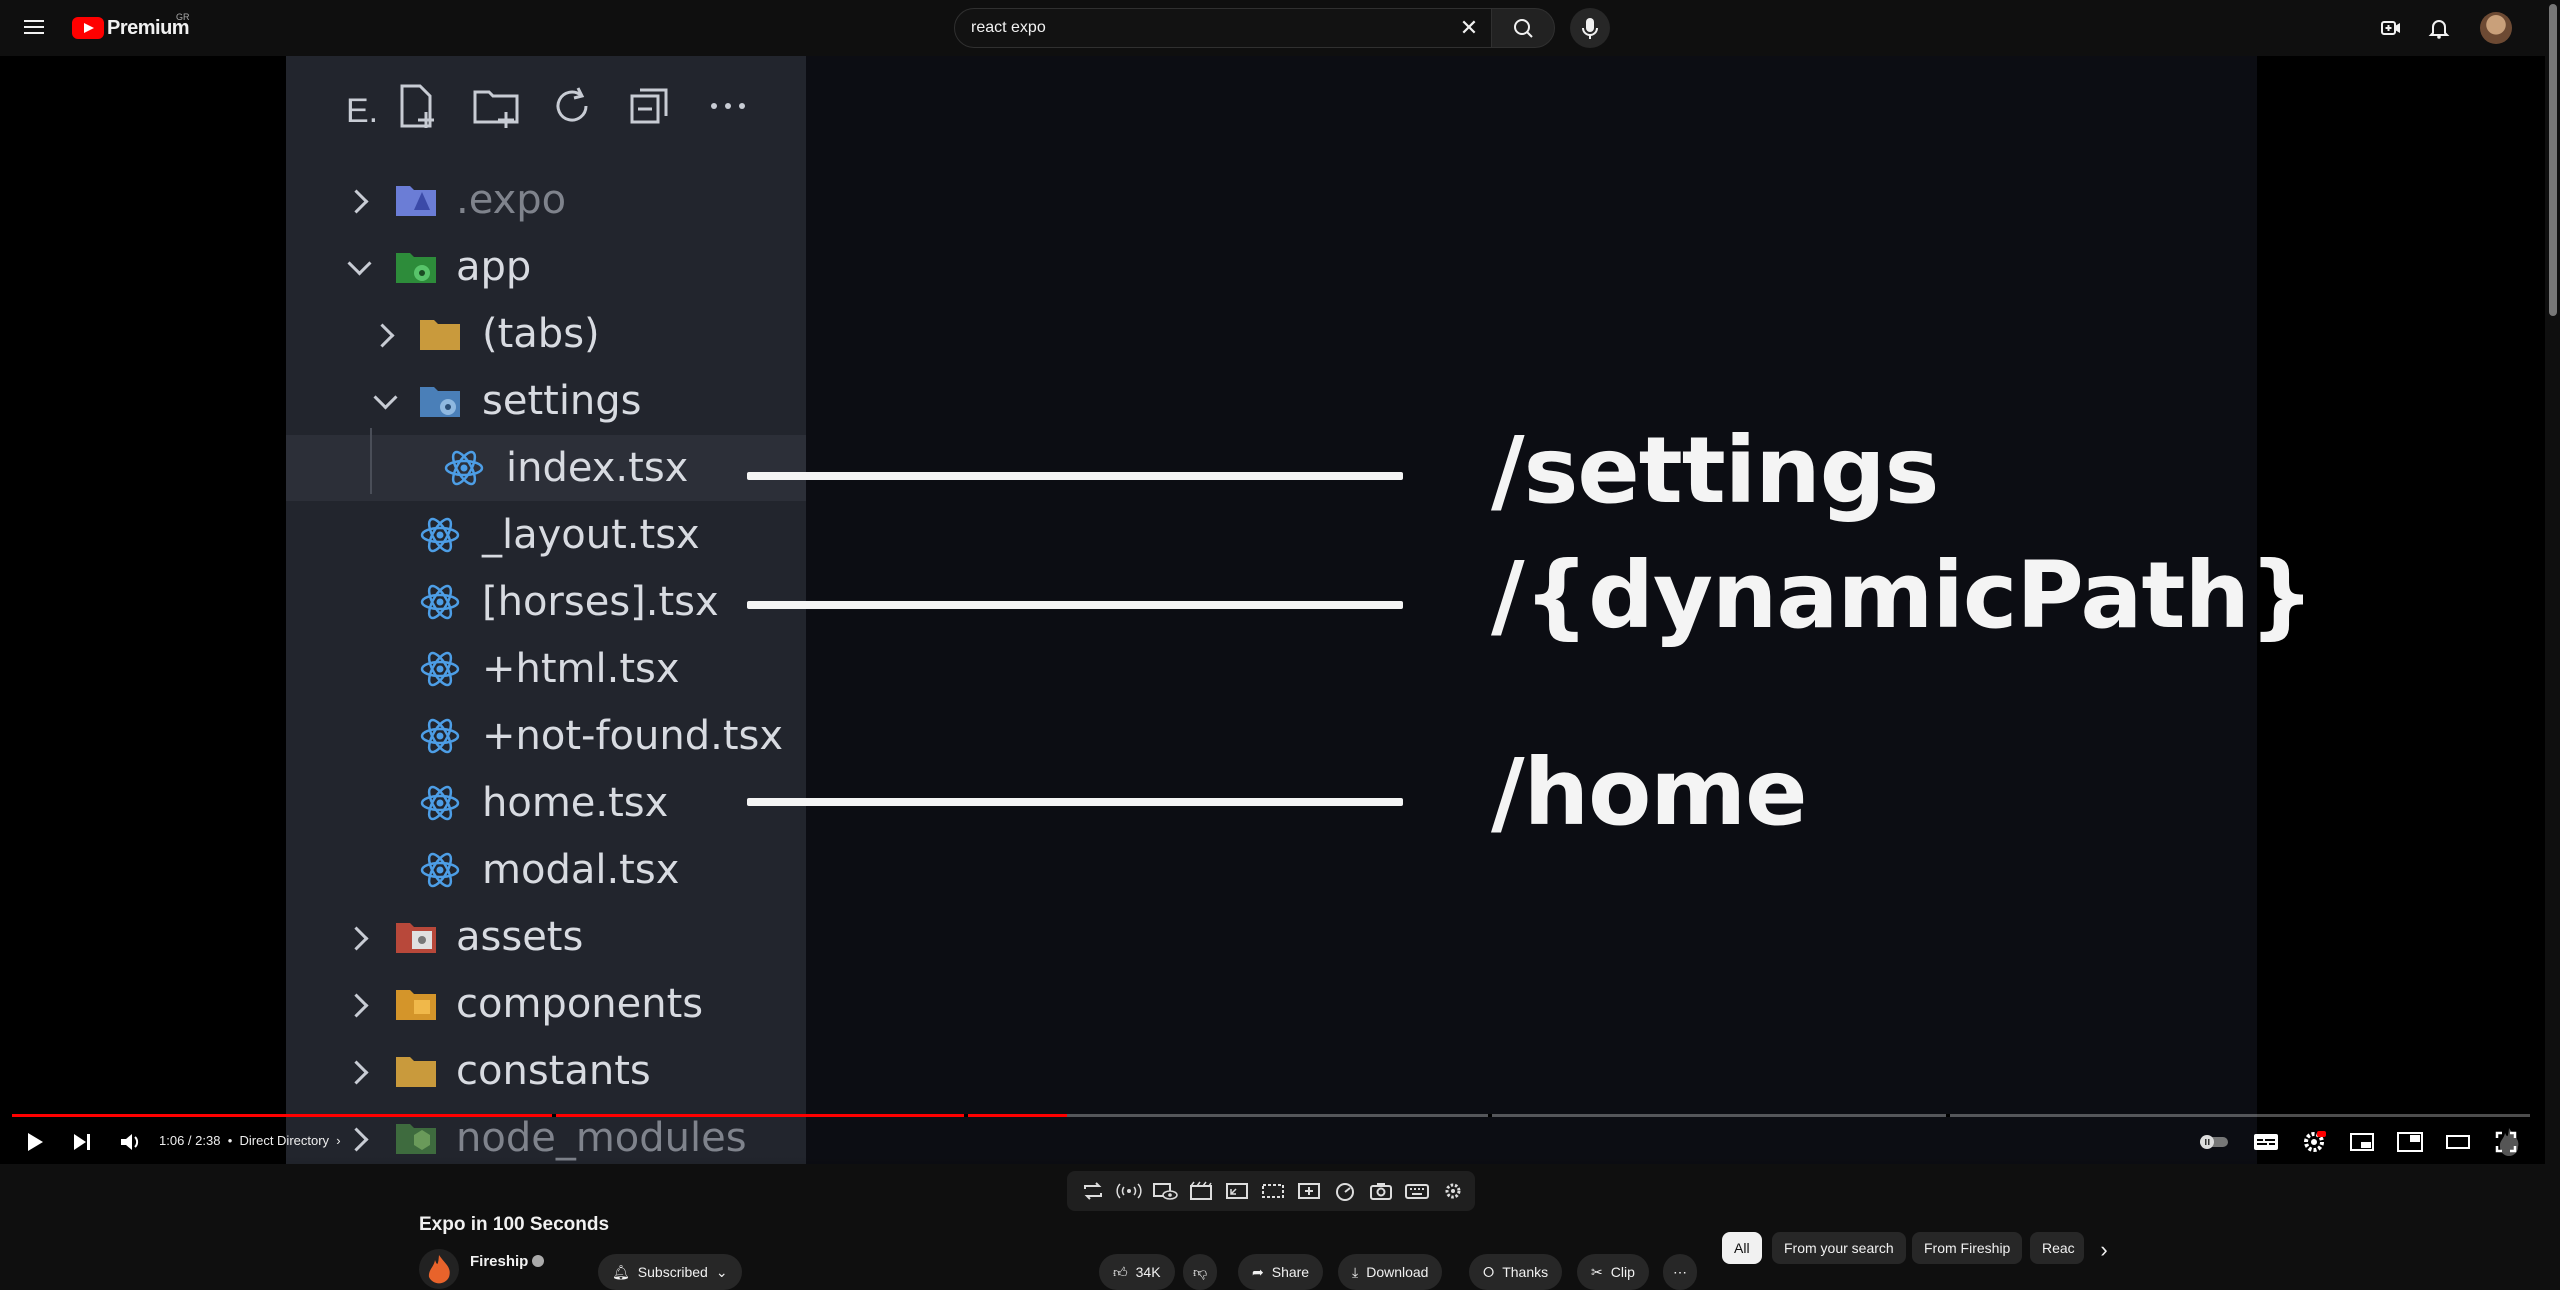 Image resolution: width=2560 pixels, height=1290 pixels. What do you see at coordinates (496, 109) in the screenshot?
I see `new-folder-icon` at bounding box center [496, 109].